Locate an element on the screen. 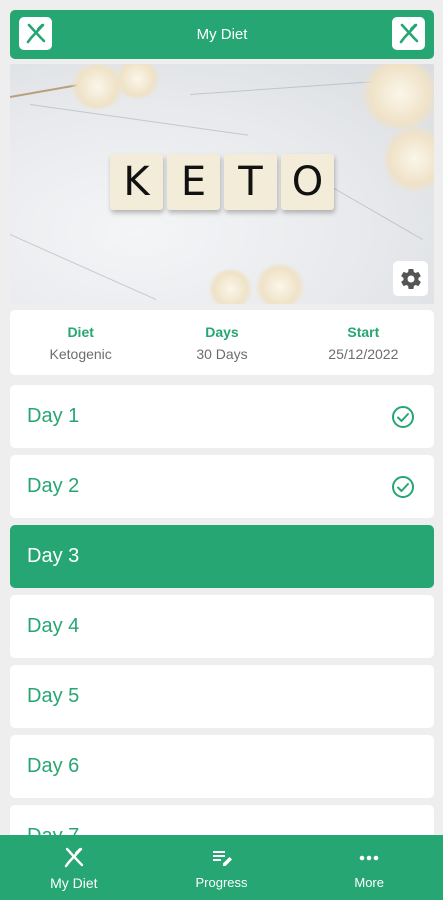 The image size is (443, 900). days-info-column: Days 30 Days is located at coordinates (221, 343).